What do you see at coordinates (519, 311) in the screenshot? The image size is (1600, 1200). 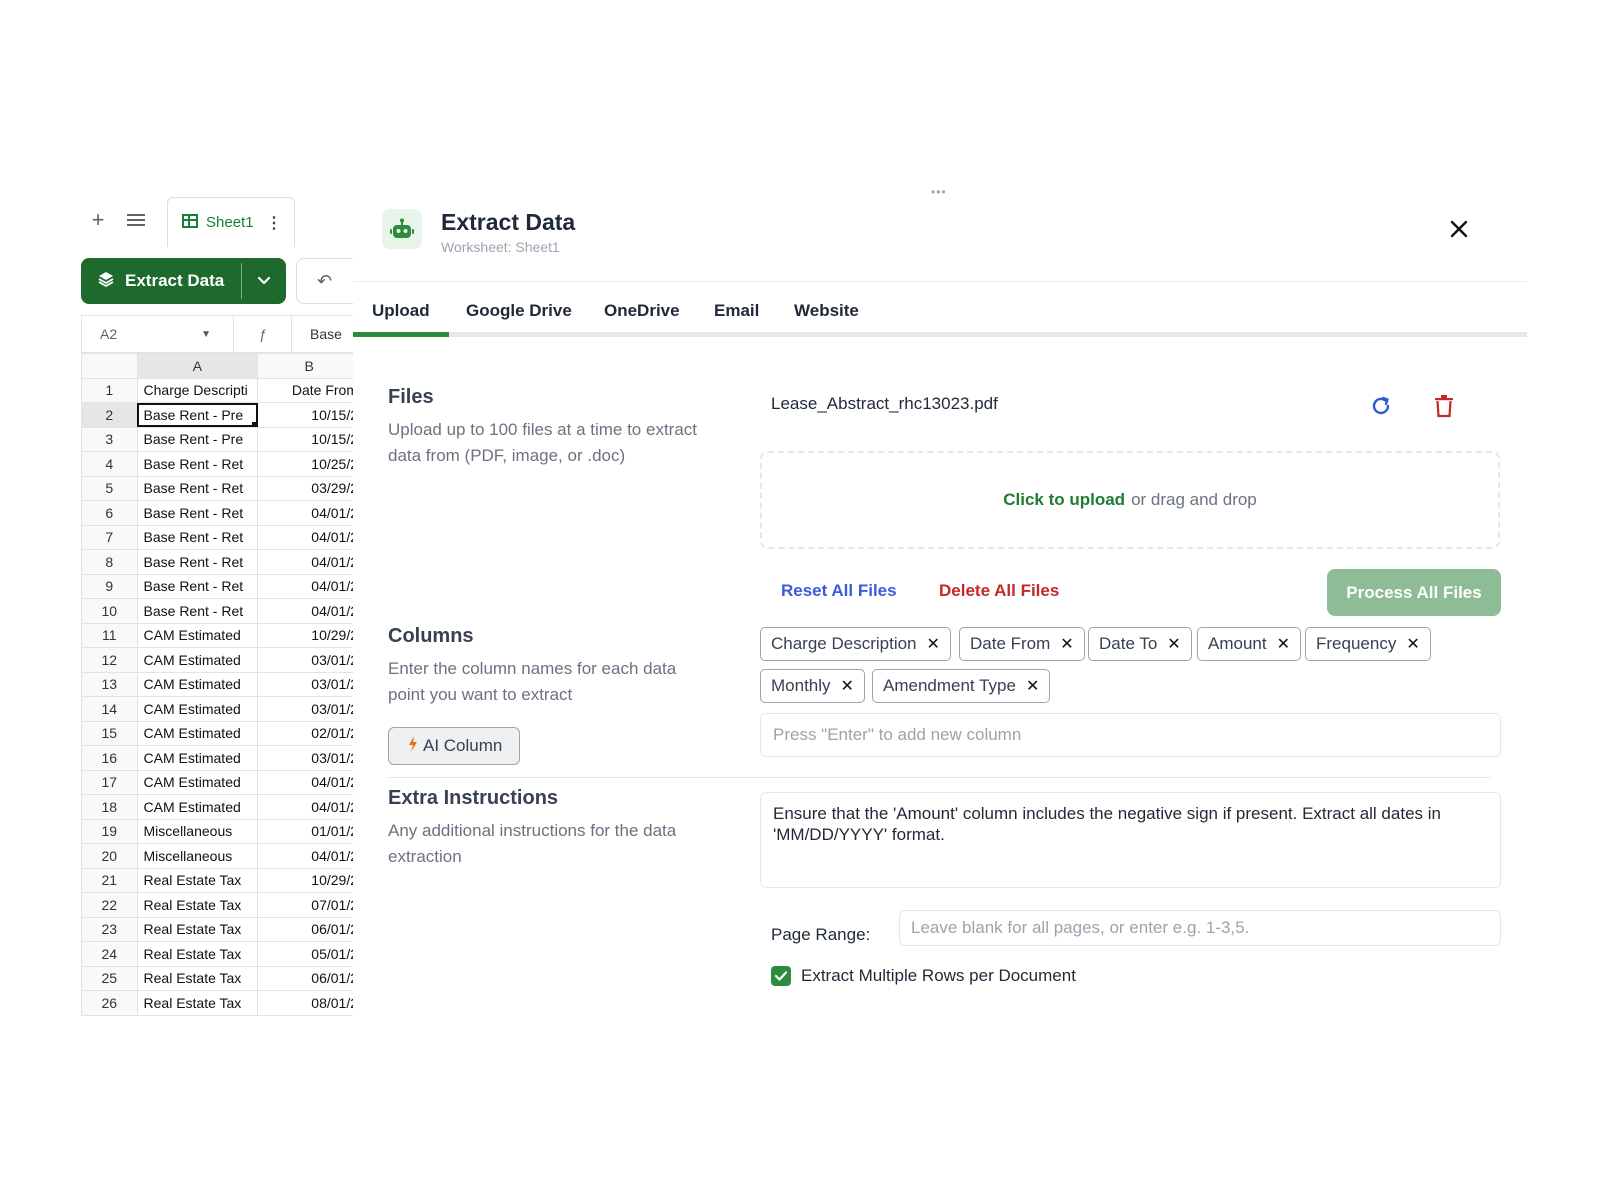 I see `tab-google-drive: Google Drive` at bounding box center [519, 311].